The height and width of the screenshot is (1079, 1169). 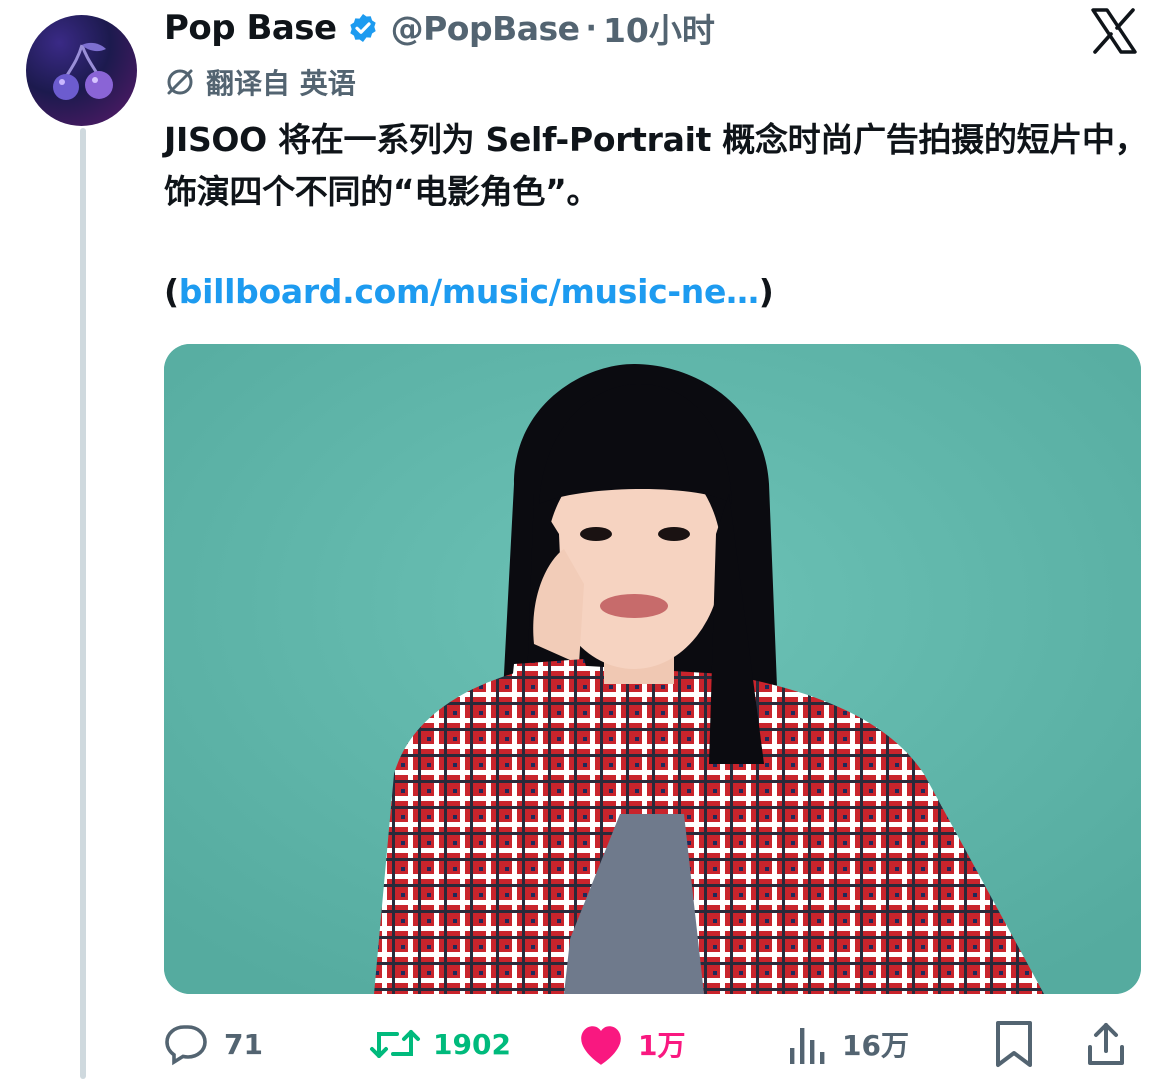 I want to click on translate-icon, so click(x=180, y=82).